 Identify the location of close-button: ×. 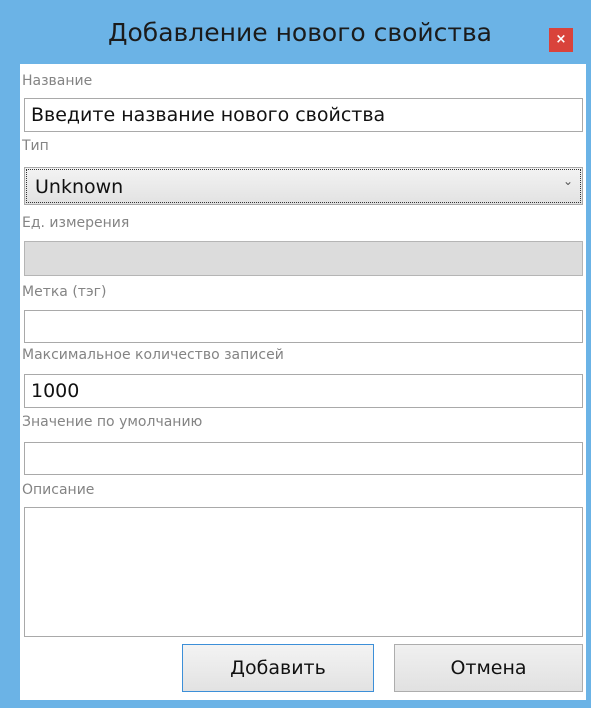
(561, 40).